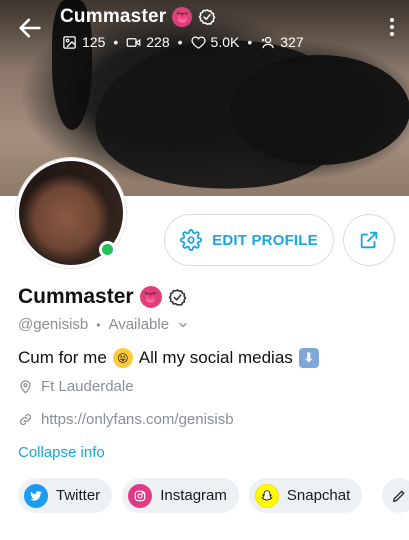 The width and height of the screenshot is (409, 540). I want to click on social-links: Twitter Instagram Snapchat, so click(190, 495).